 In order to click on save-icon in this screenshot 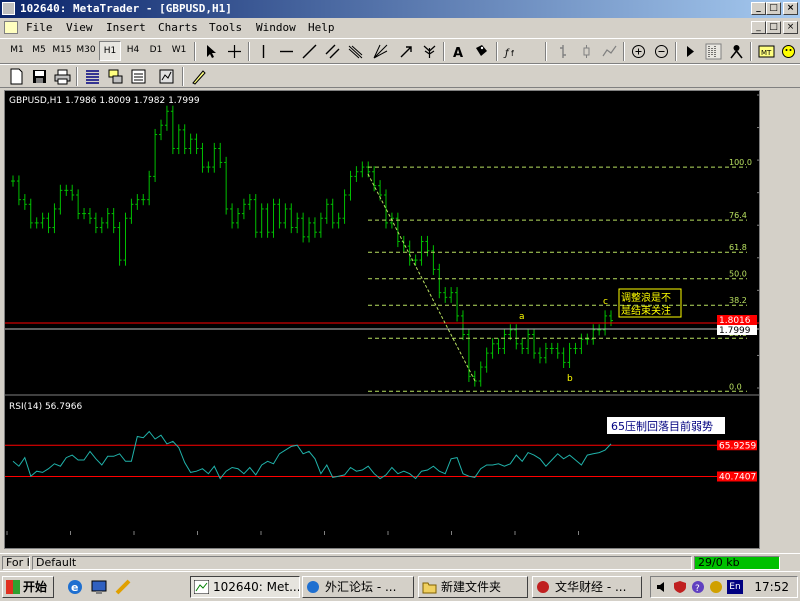, I will do `click(39, 76)`.